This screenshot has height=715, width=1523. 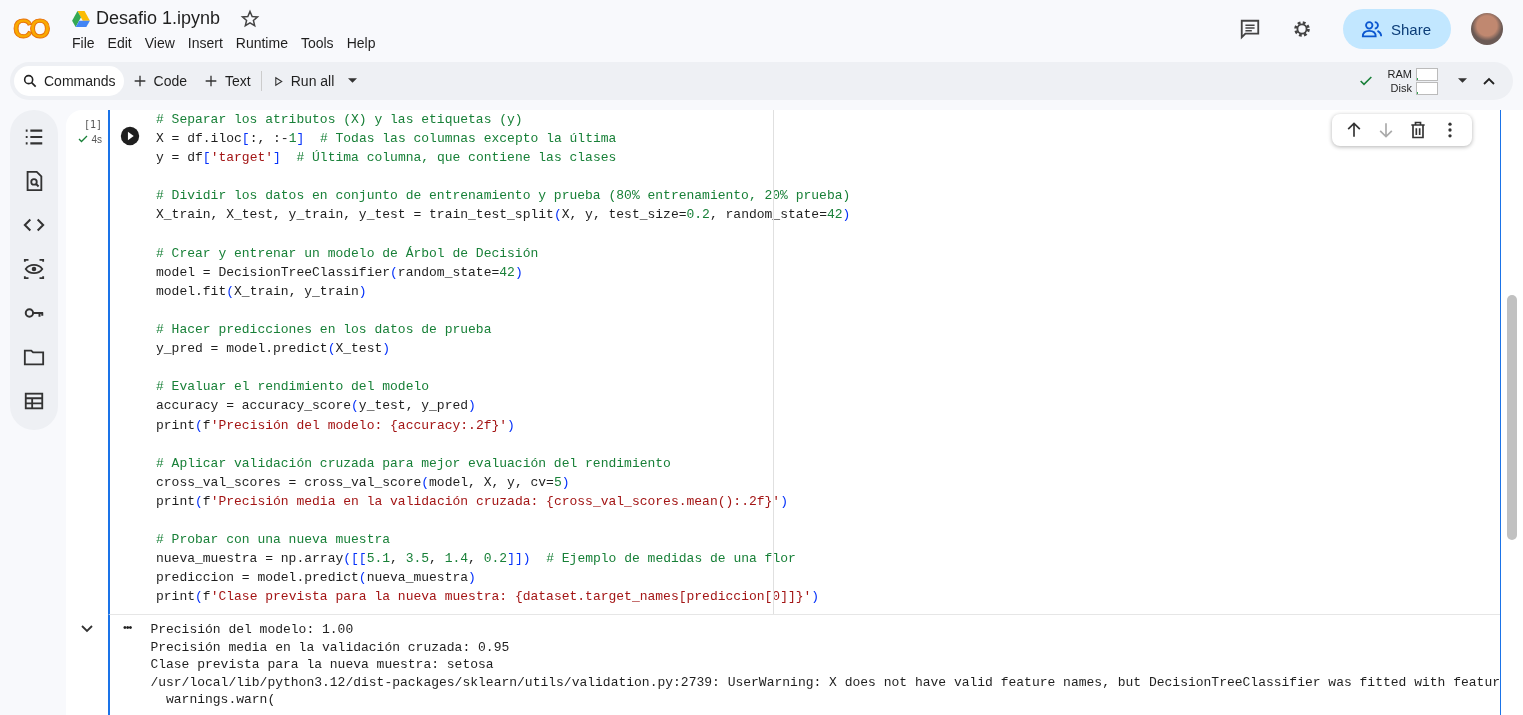 What do you see at coordinates (274, 540) in the screenshot?
I see `code-line: # Probar con una nueva muestra` at bounding box center [274, 540].